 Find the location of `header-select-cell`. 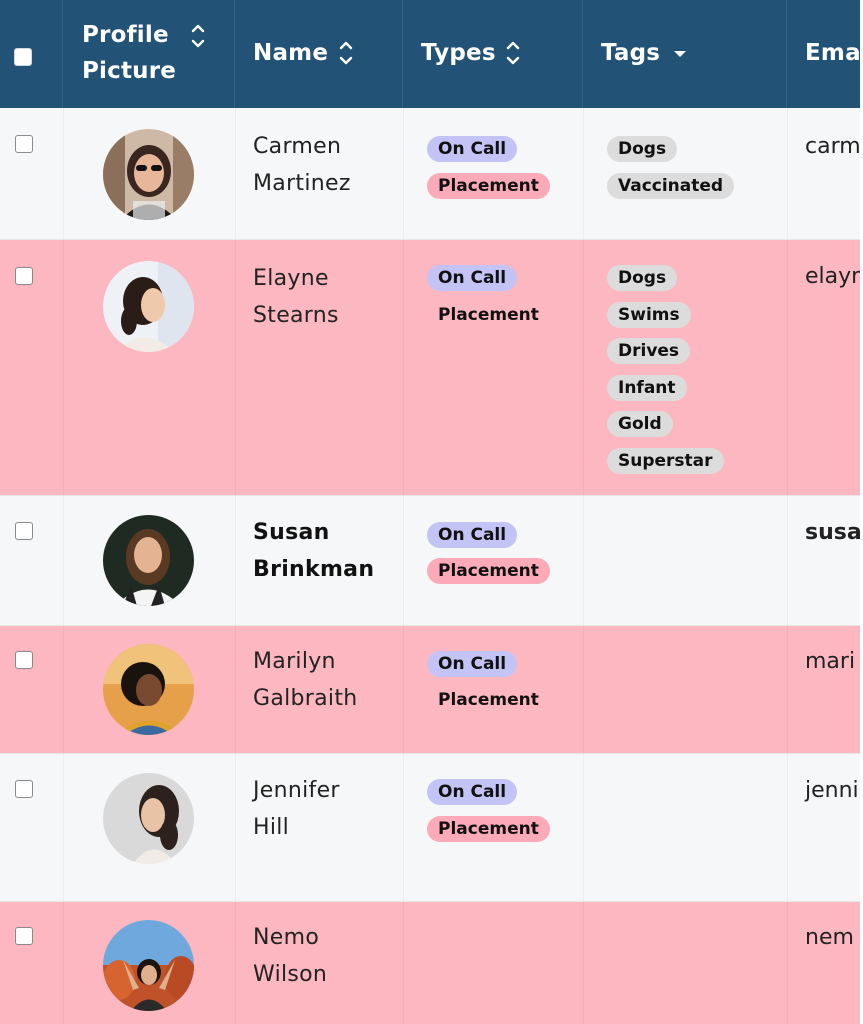

header-select-cell is located at coordinates (31, 54).